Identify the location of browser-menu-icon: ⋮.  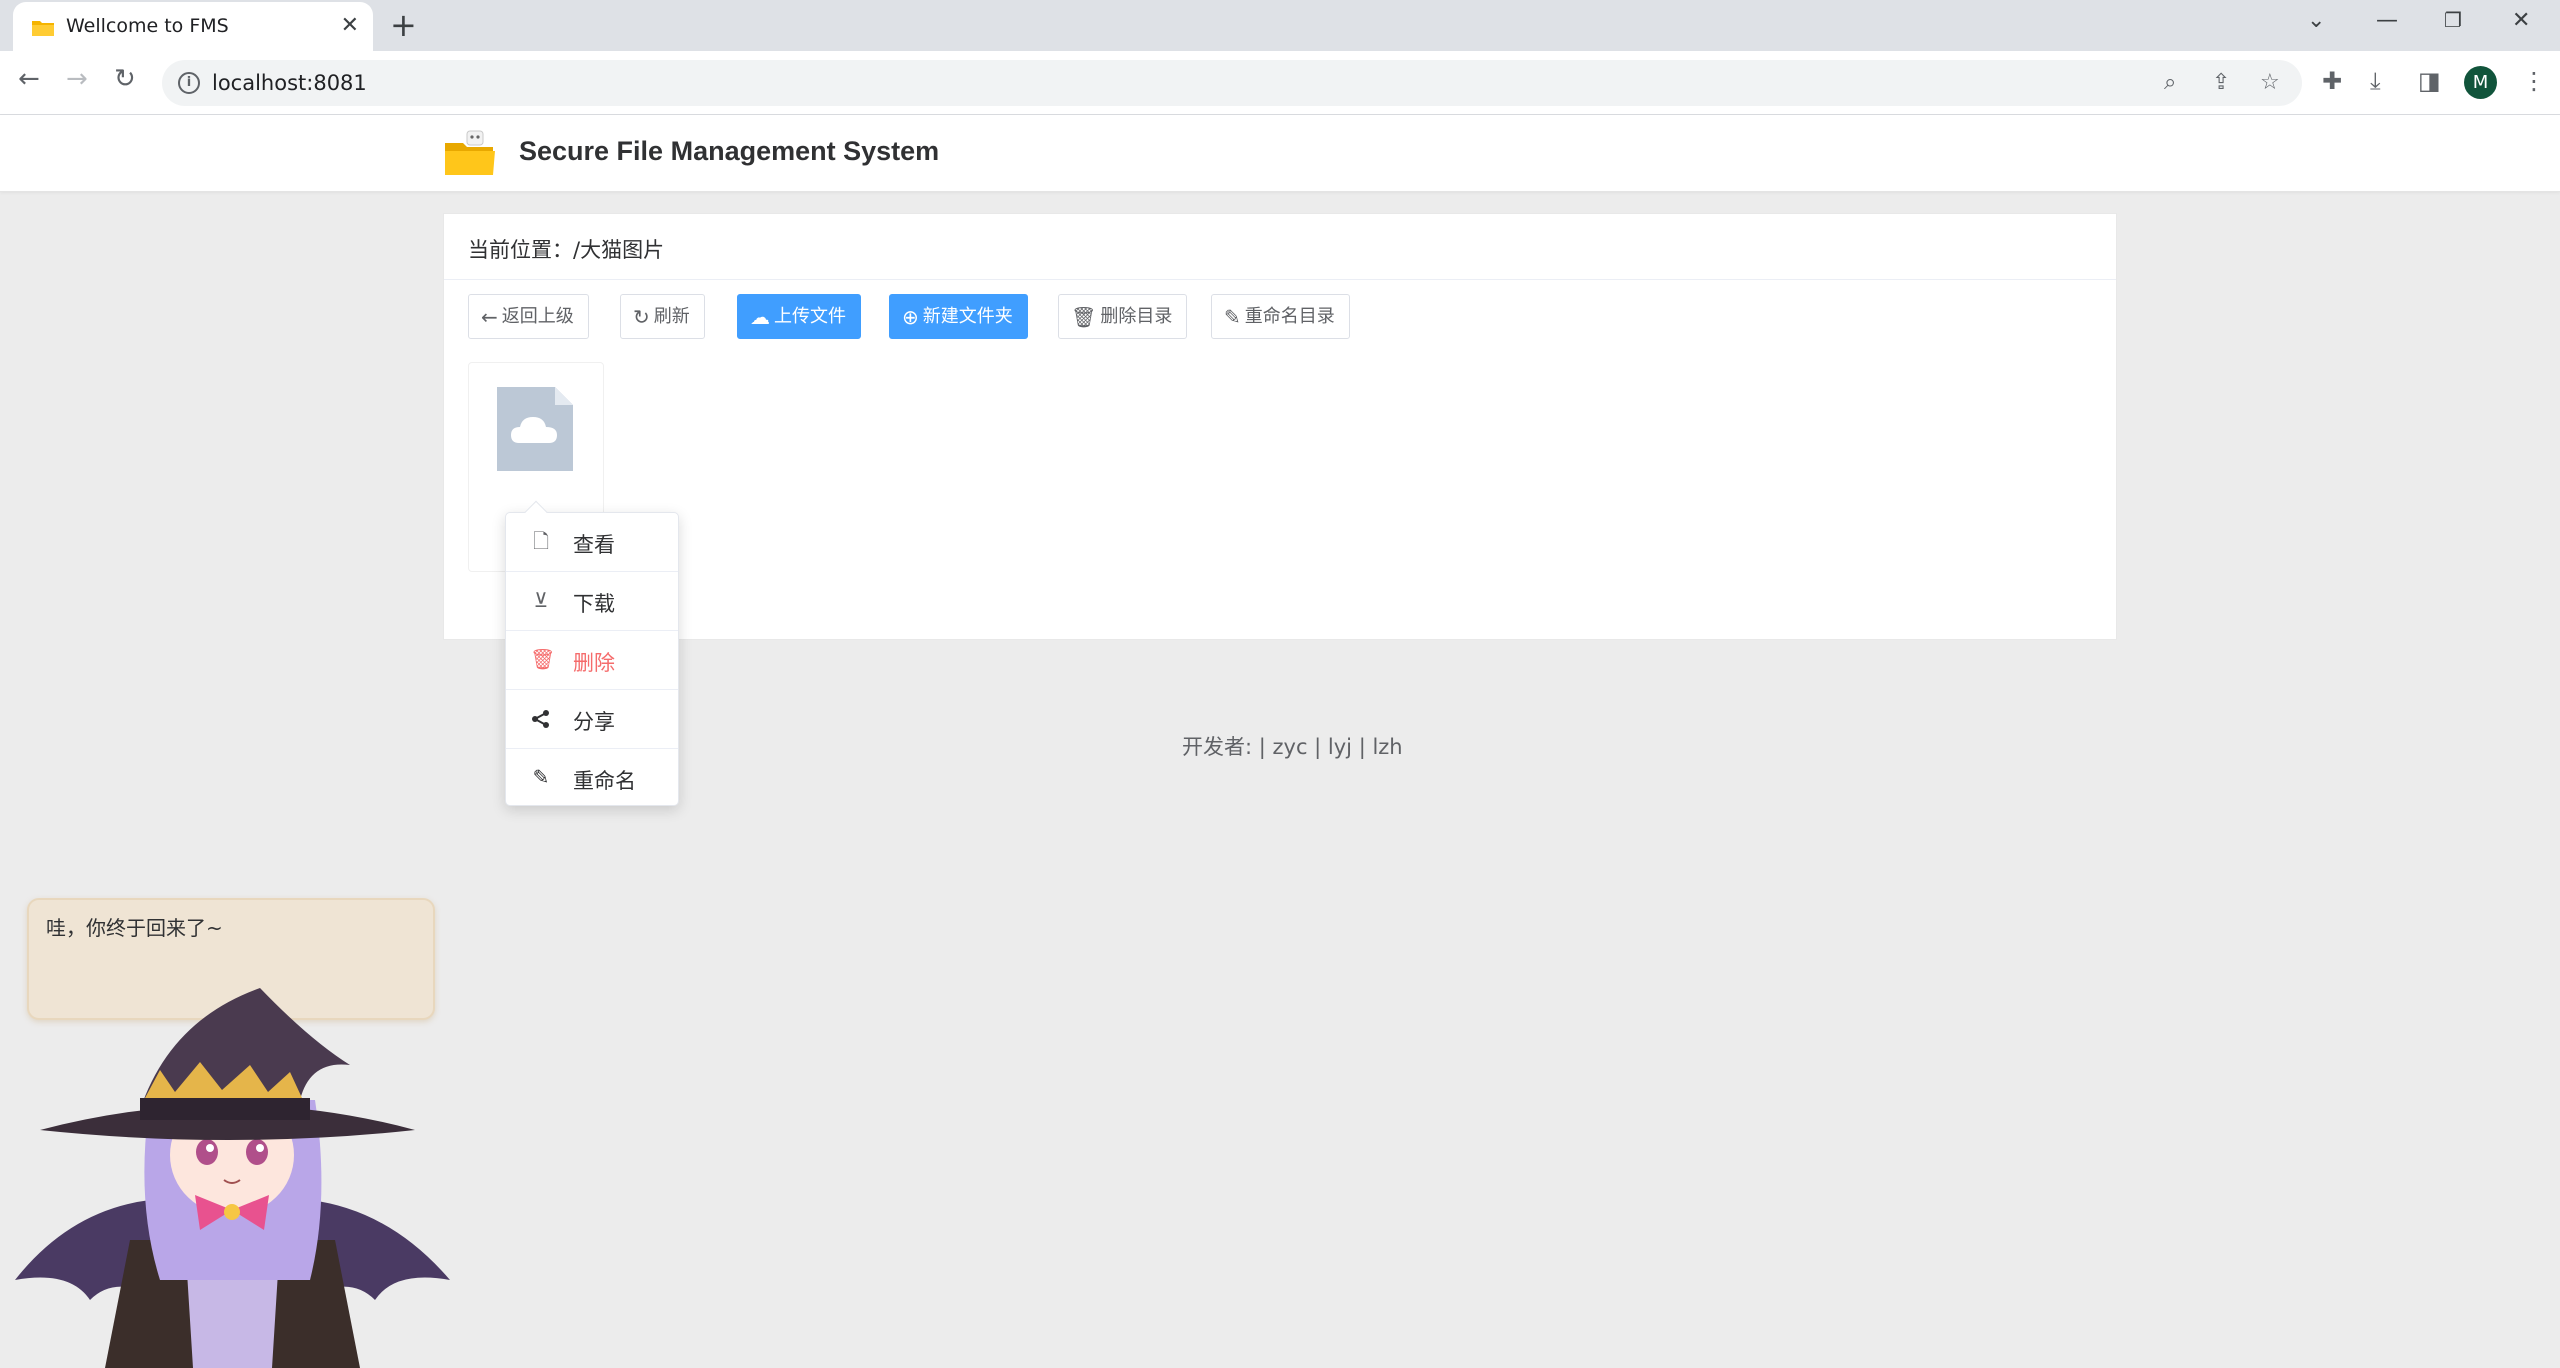
(2534, 81).